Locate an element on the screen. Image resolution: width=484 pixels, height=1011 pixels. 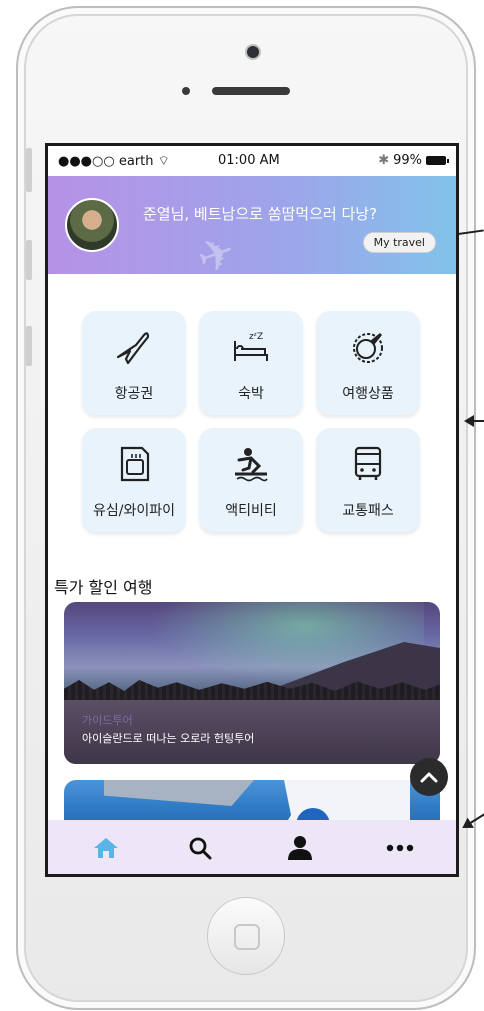
category-label: 액티비티 is located at coordinates (251, 511).